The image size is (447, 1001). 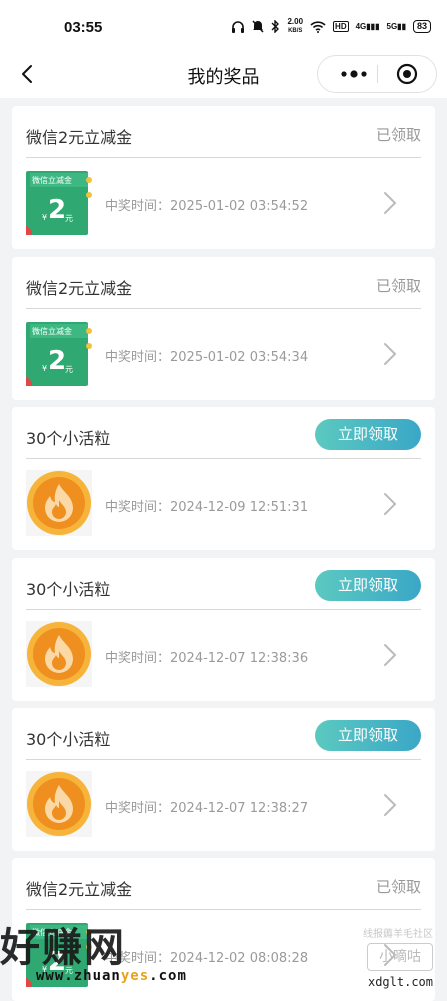 What do you see at coordinates (275, 26) in the screenshot?
I see `bluetooth-icon` at bounding box center [275, 26].